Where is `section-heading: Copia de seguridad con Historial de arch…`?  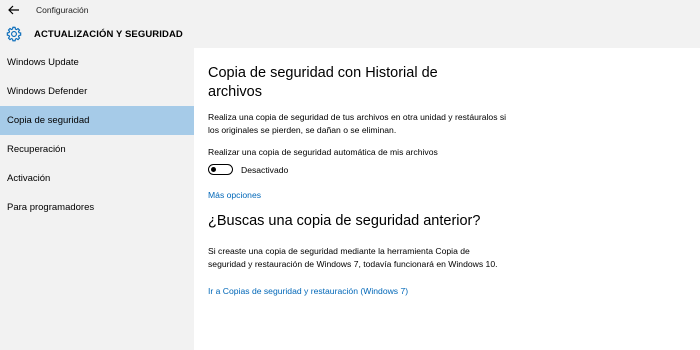
section-heading: Copia de seguridad con Historial de arch… is located at coordinates (323, 82).